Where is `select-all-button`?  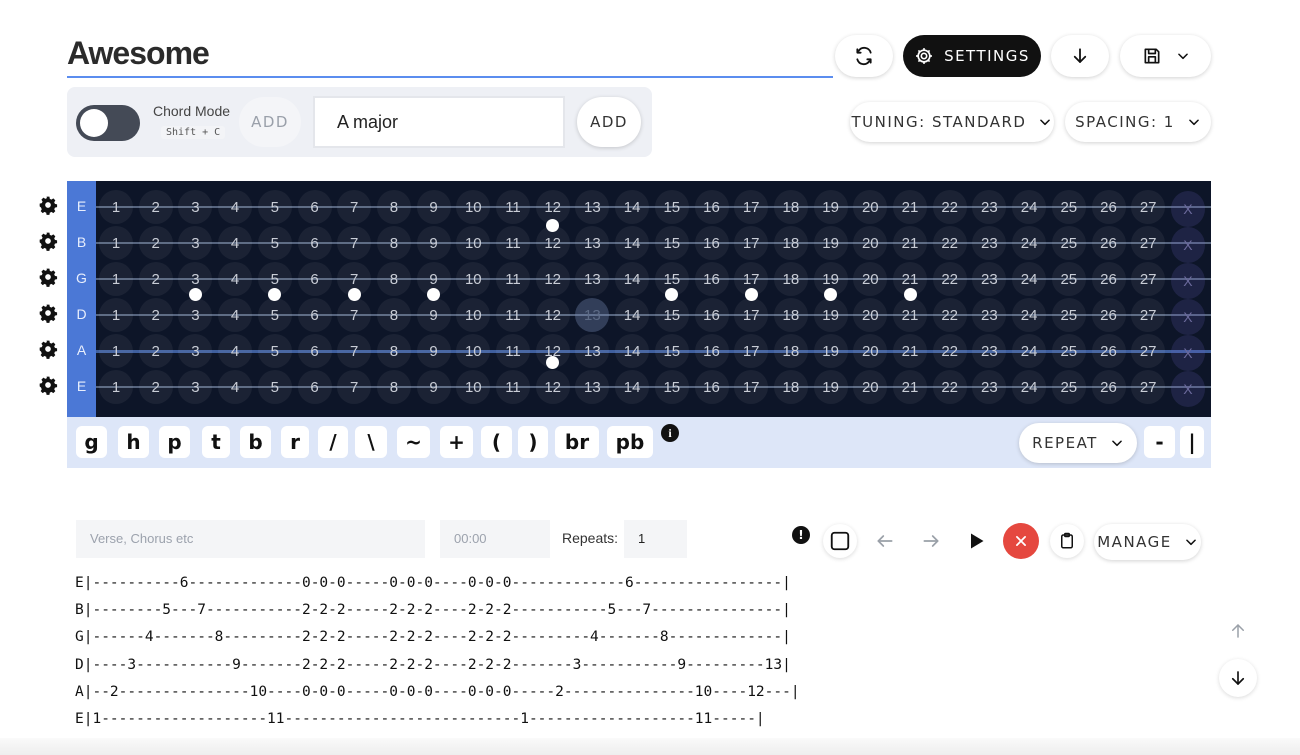
select-all-button is located at coordinates (840, 541).